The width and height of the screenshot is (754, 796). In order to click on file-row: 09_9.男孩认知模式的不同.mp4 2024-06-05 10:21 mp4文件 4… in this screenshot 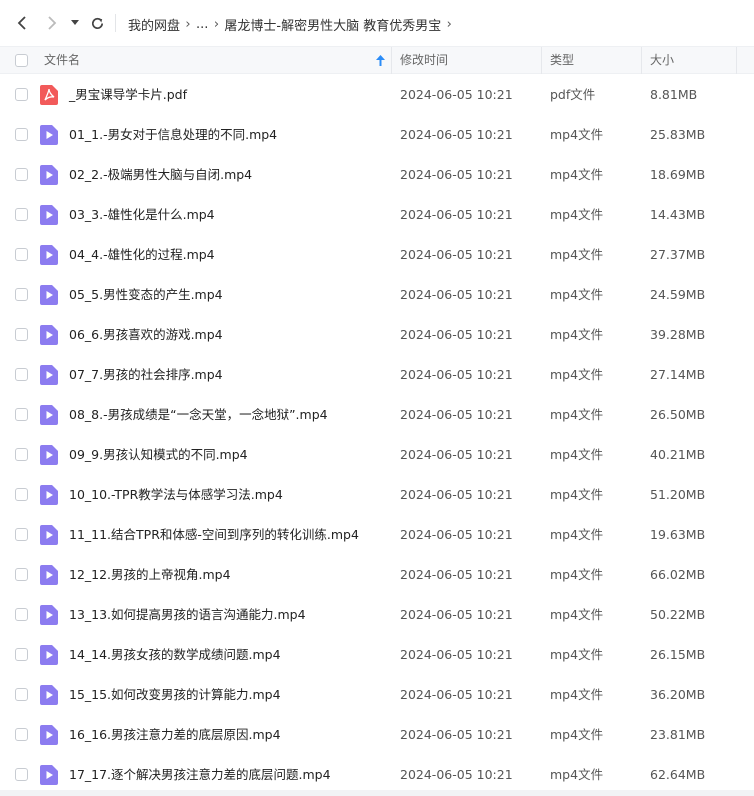, I will do `click(377, 455)`.